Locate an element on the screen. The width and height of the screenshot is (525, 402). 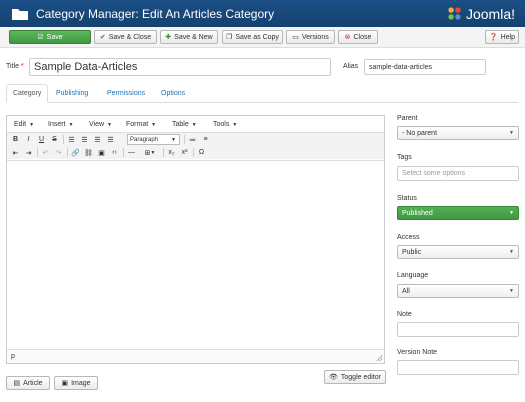
indent-icon: ⇥ is located at coordinates (28, 152).